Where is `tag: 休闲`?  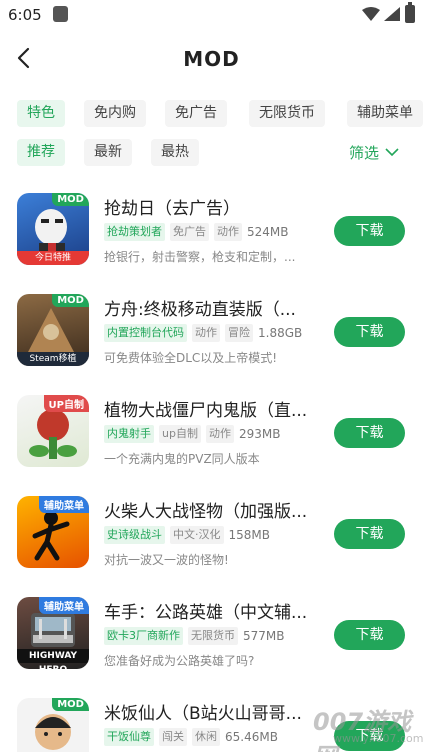
tag: 休闲 is located at coordinates (206, 737).